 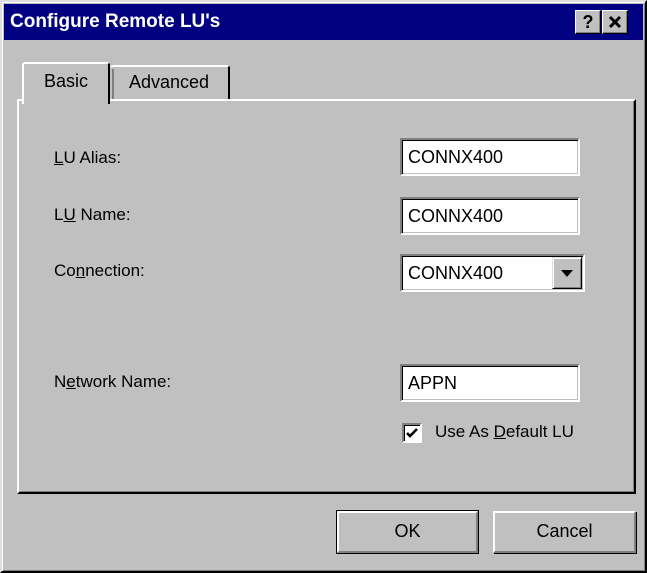 I want to click on tab-basic: Basic, so click(x=66, y=83).